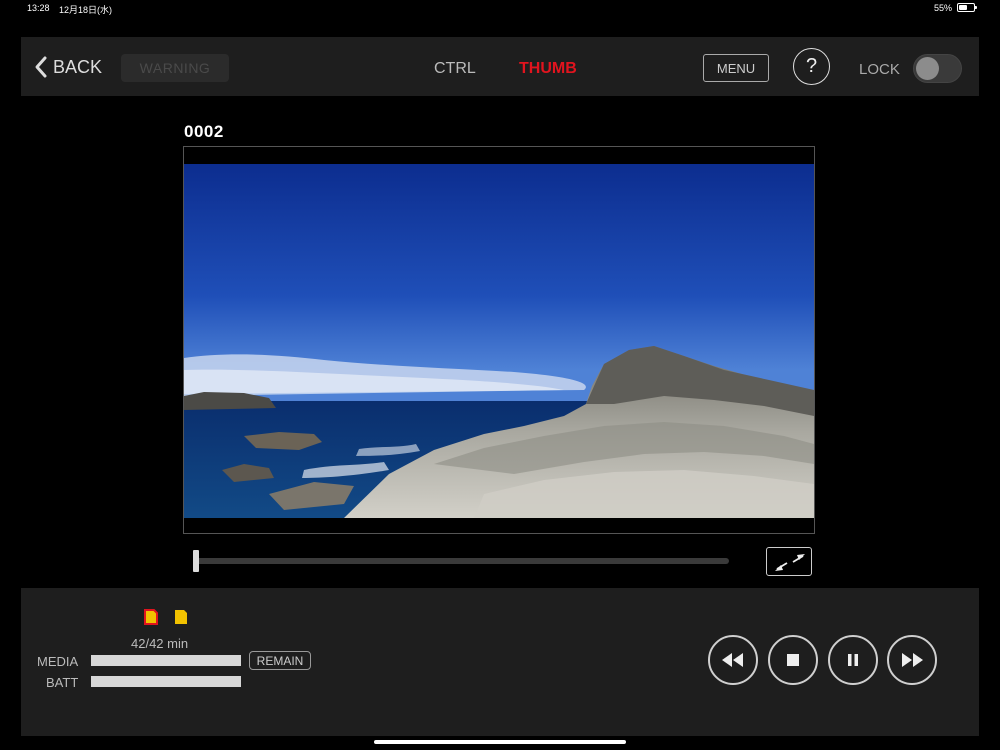  What do you see at coordinates (38, 8) in the screenshot?
I see `status-time: 13:28` at bounding box center [38, 8].